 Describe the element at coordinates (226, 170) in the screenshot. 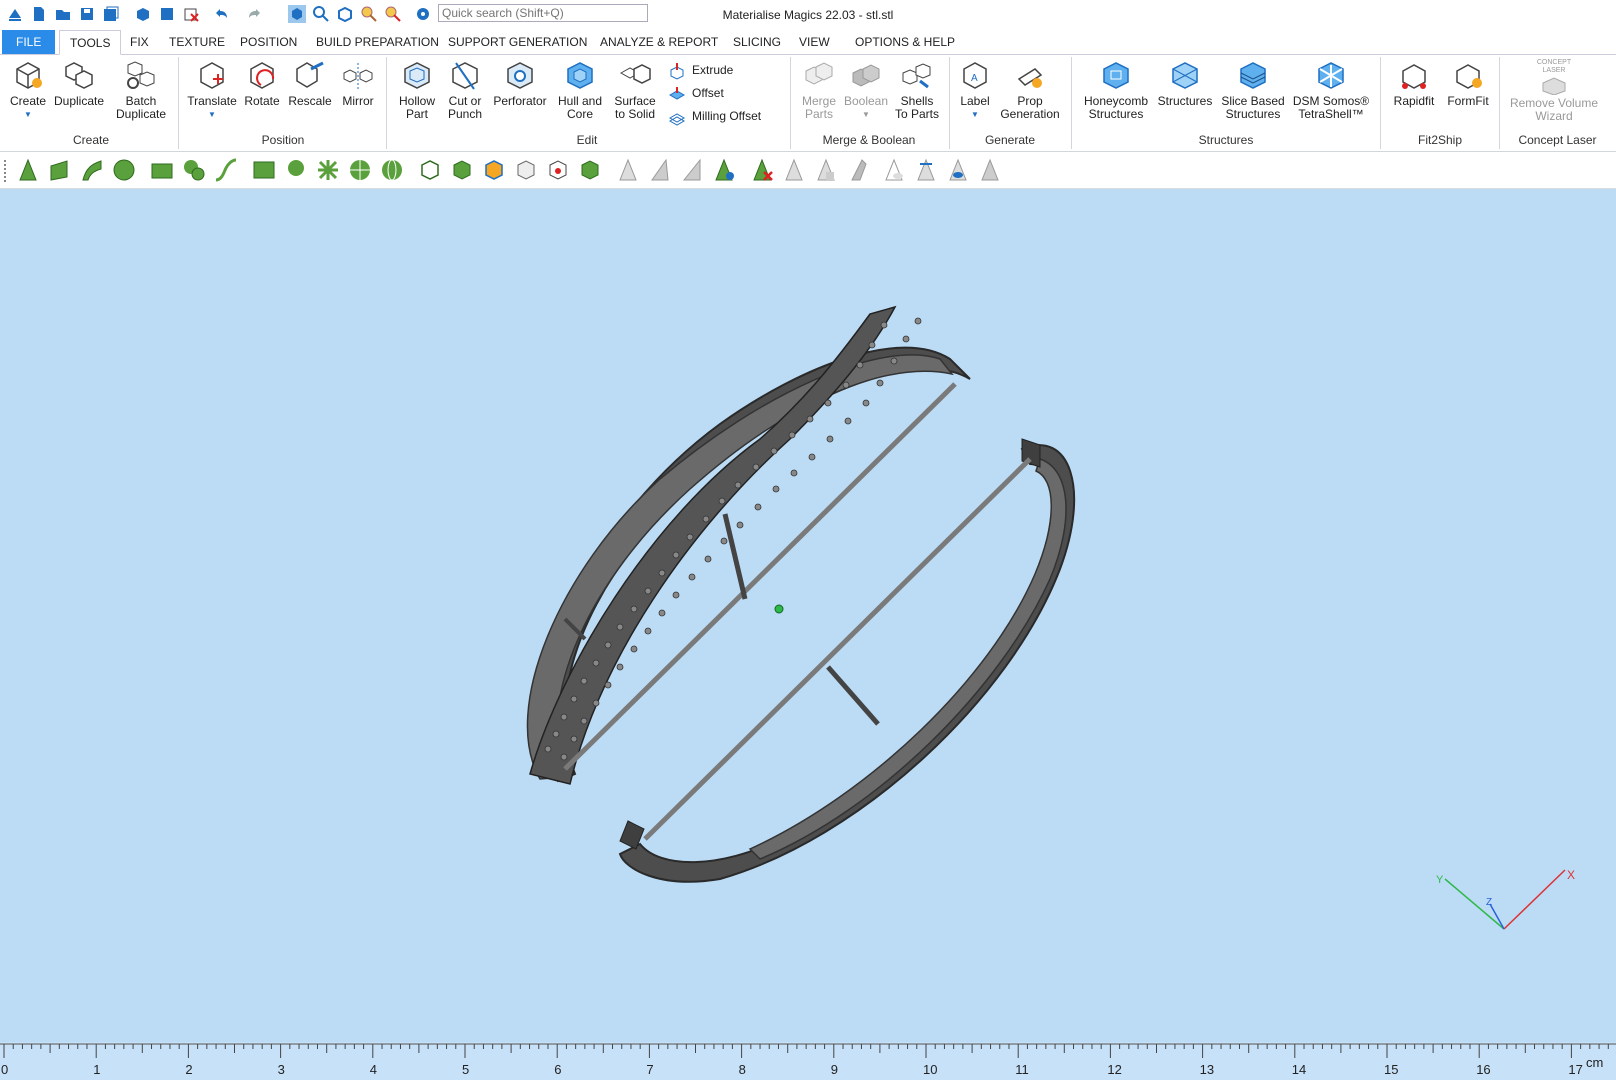

I see `mark-curve-icon` at that location.